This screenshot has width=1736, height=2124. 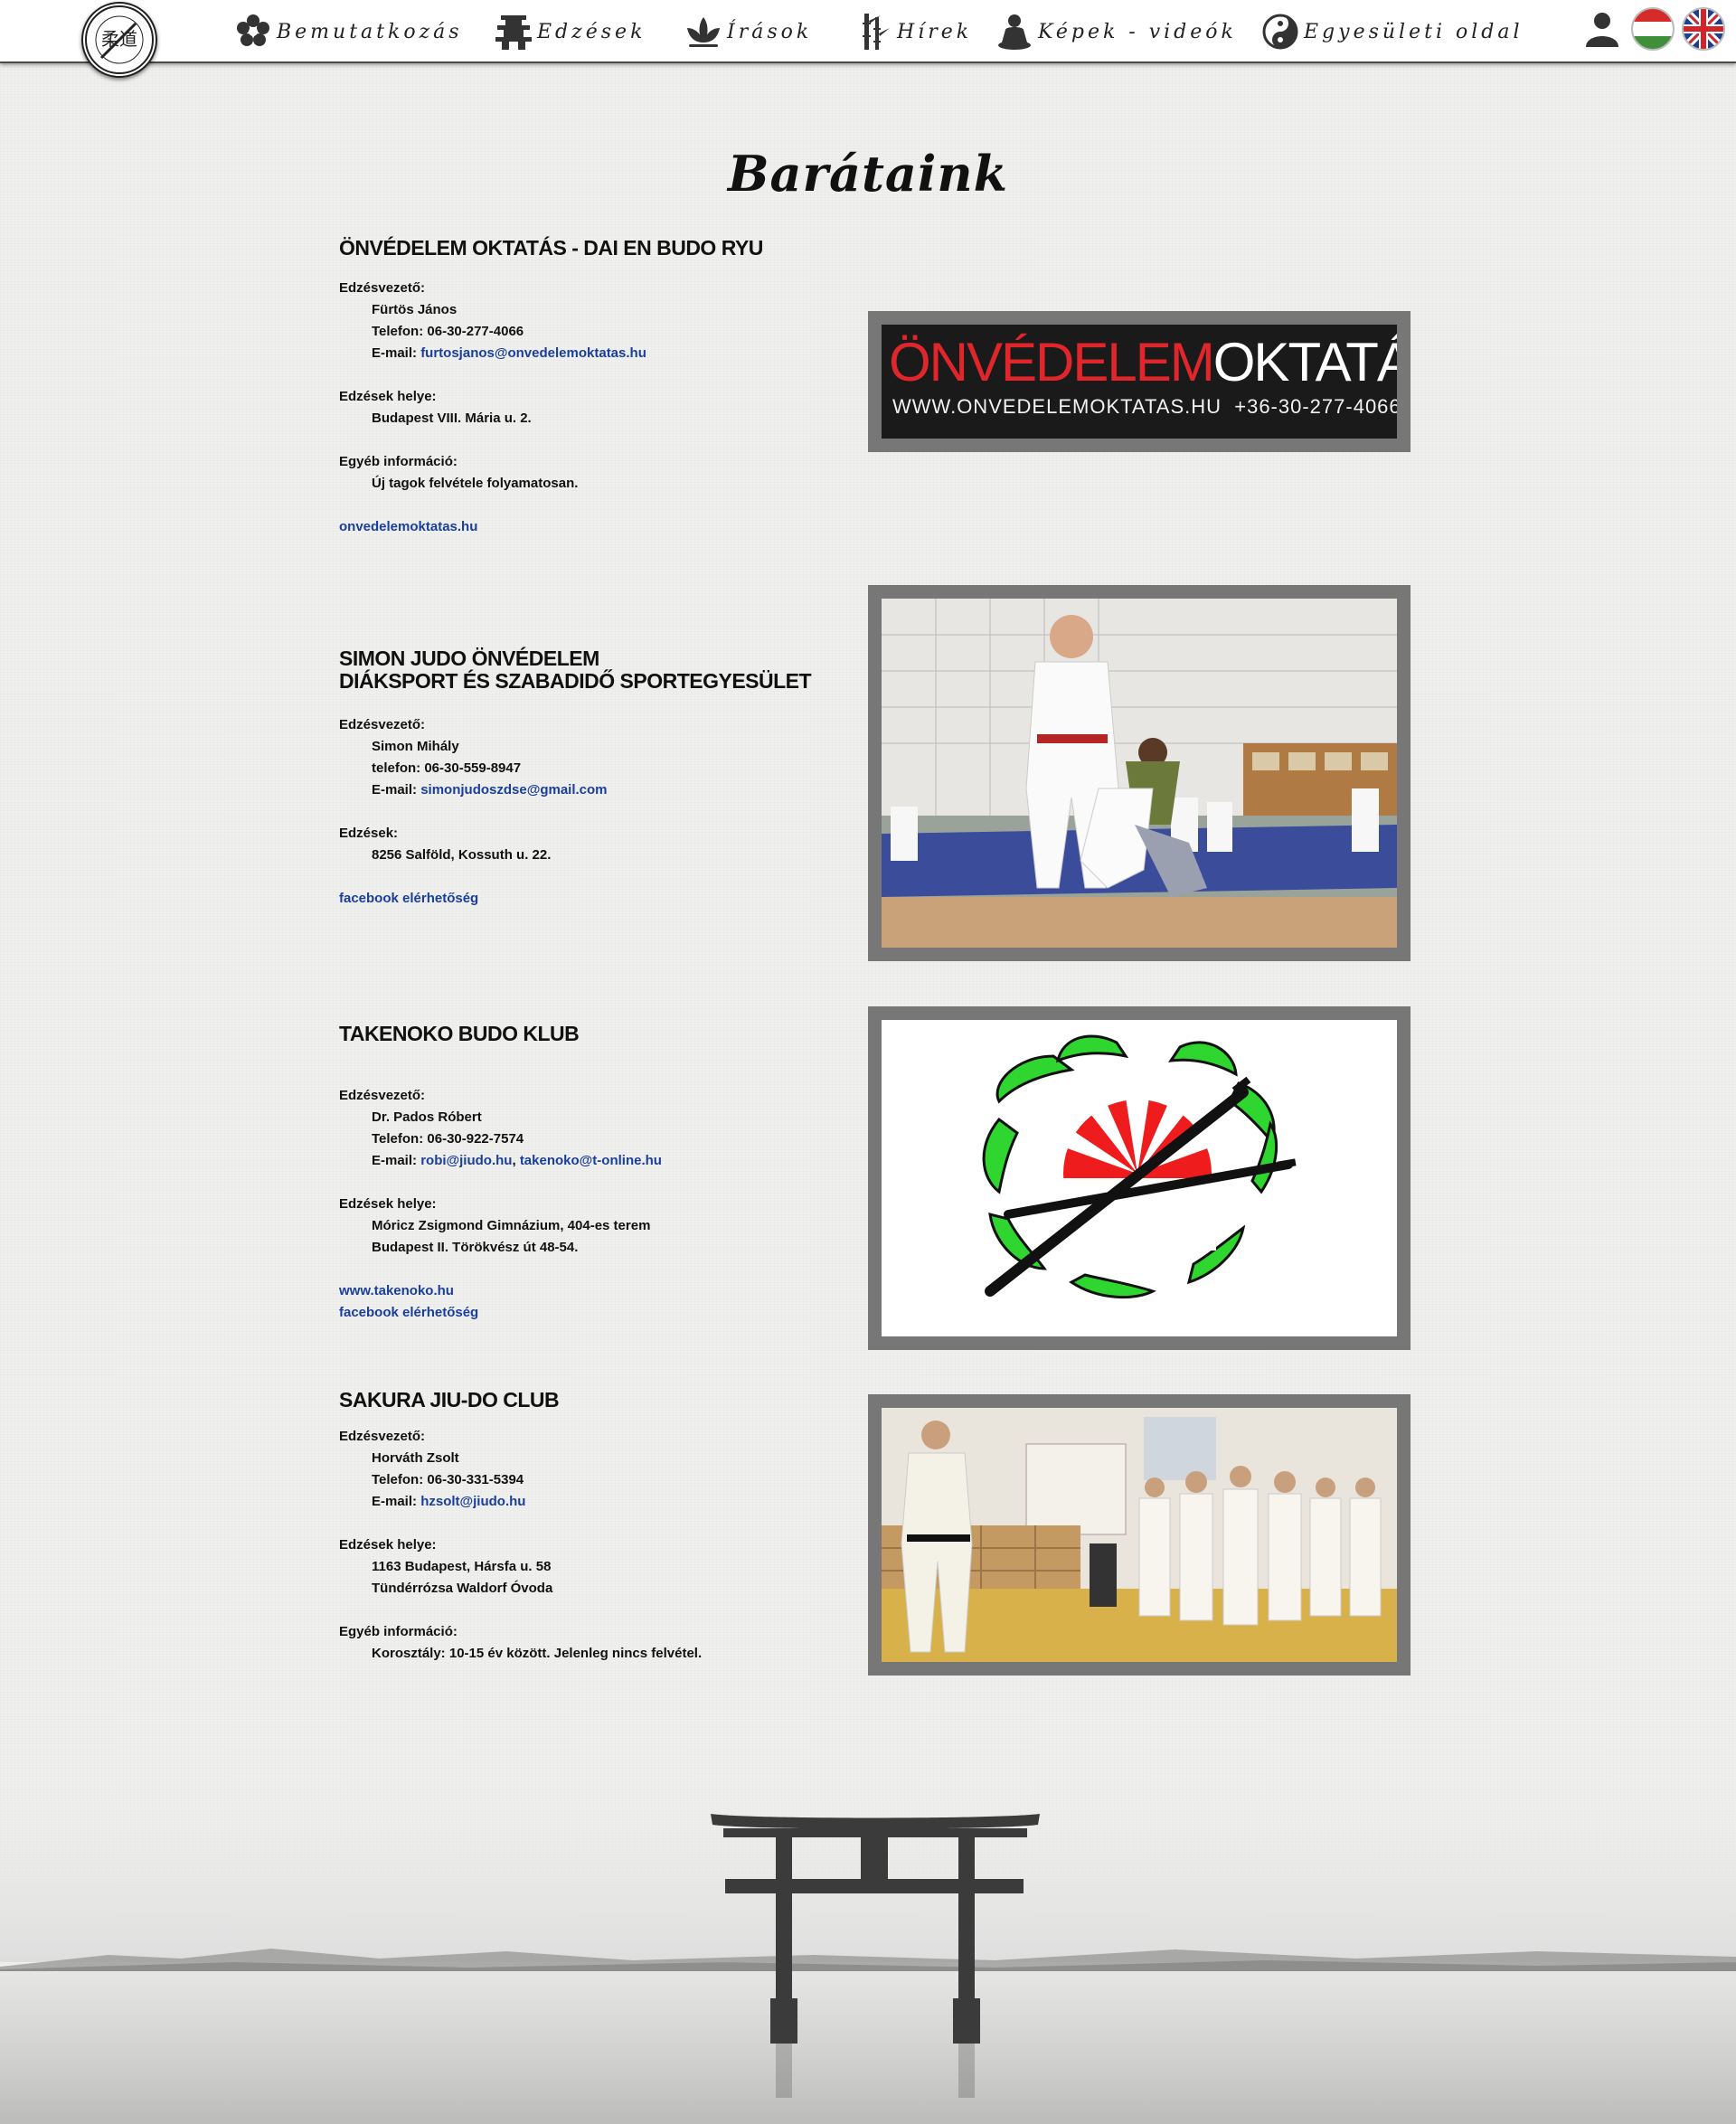 What do you see at coordinates (466, 1160) in the screenshot?
I see `email-link: robi@jiudo.hu` at bounding box center [466, 1160].